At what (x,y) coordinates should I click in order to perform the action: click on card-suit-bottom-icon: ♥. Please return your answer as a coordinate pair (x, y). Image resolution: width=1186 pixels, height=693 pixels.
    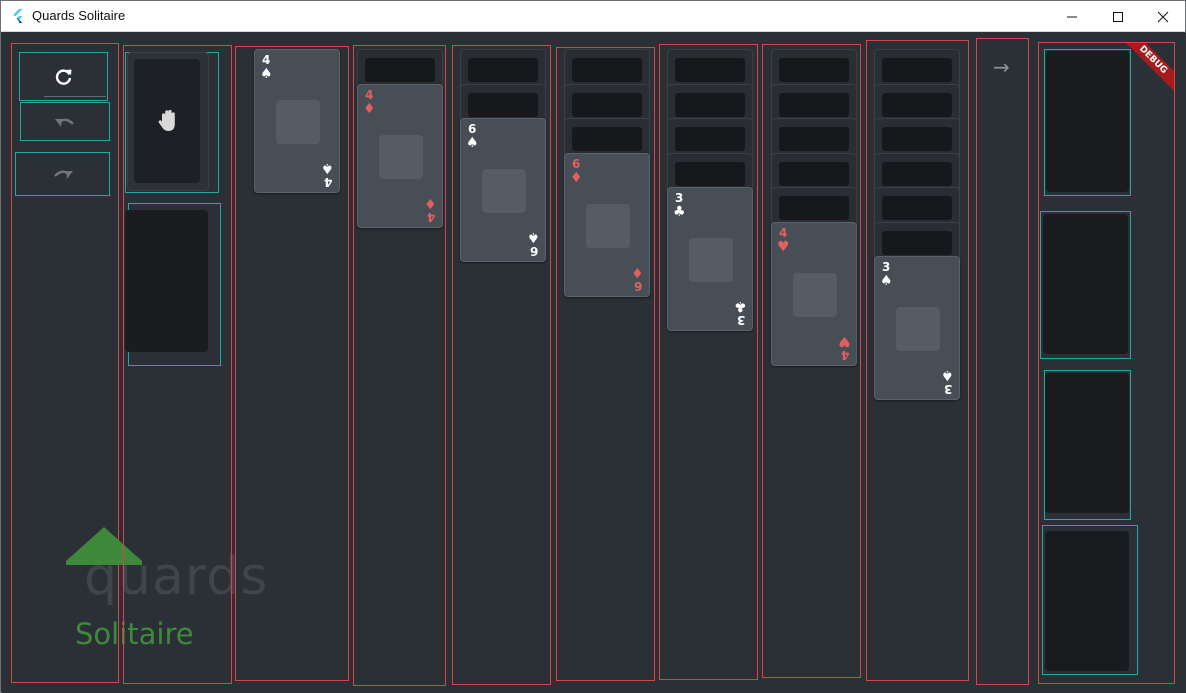
    Looking at the image, I should click on (844, 340).